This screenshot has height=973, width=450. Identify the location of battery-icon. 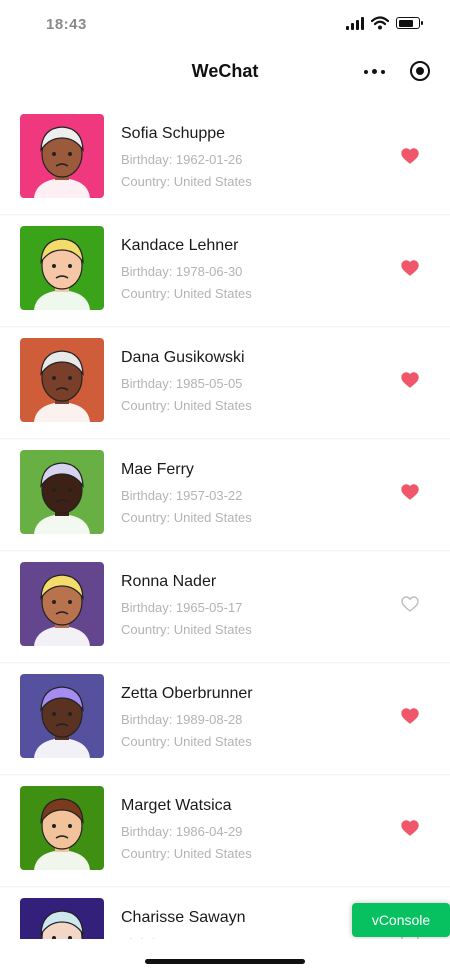
(409, 23).